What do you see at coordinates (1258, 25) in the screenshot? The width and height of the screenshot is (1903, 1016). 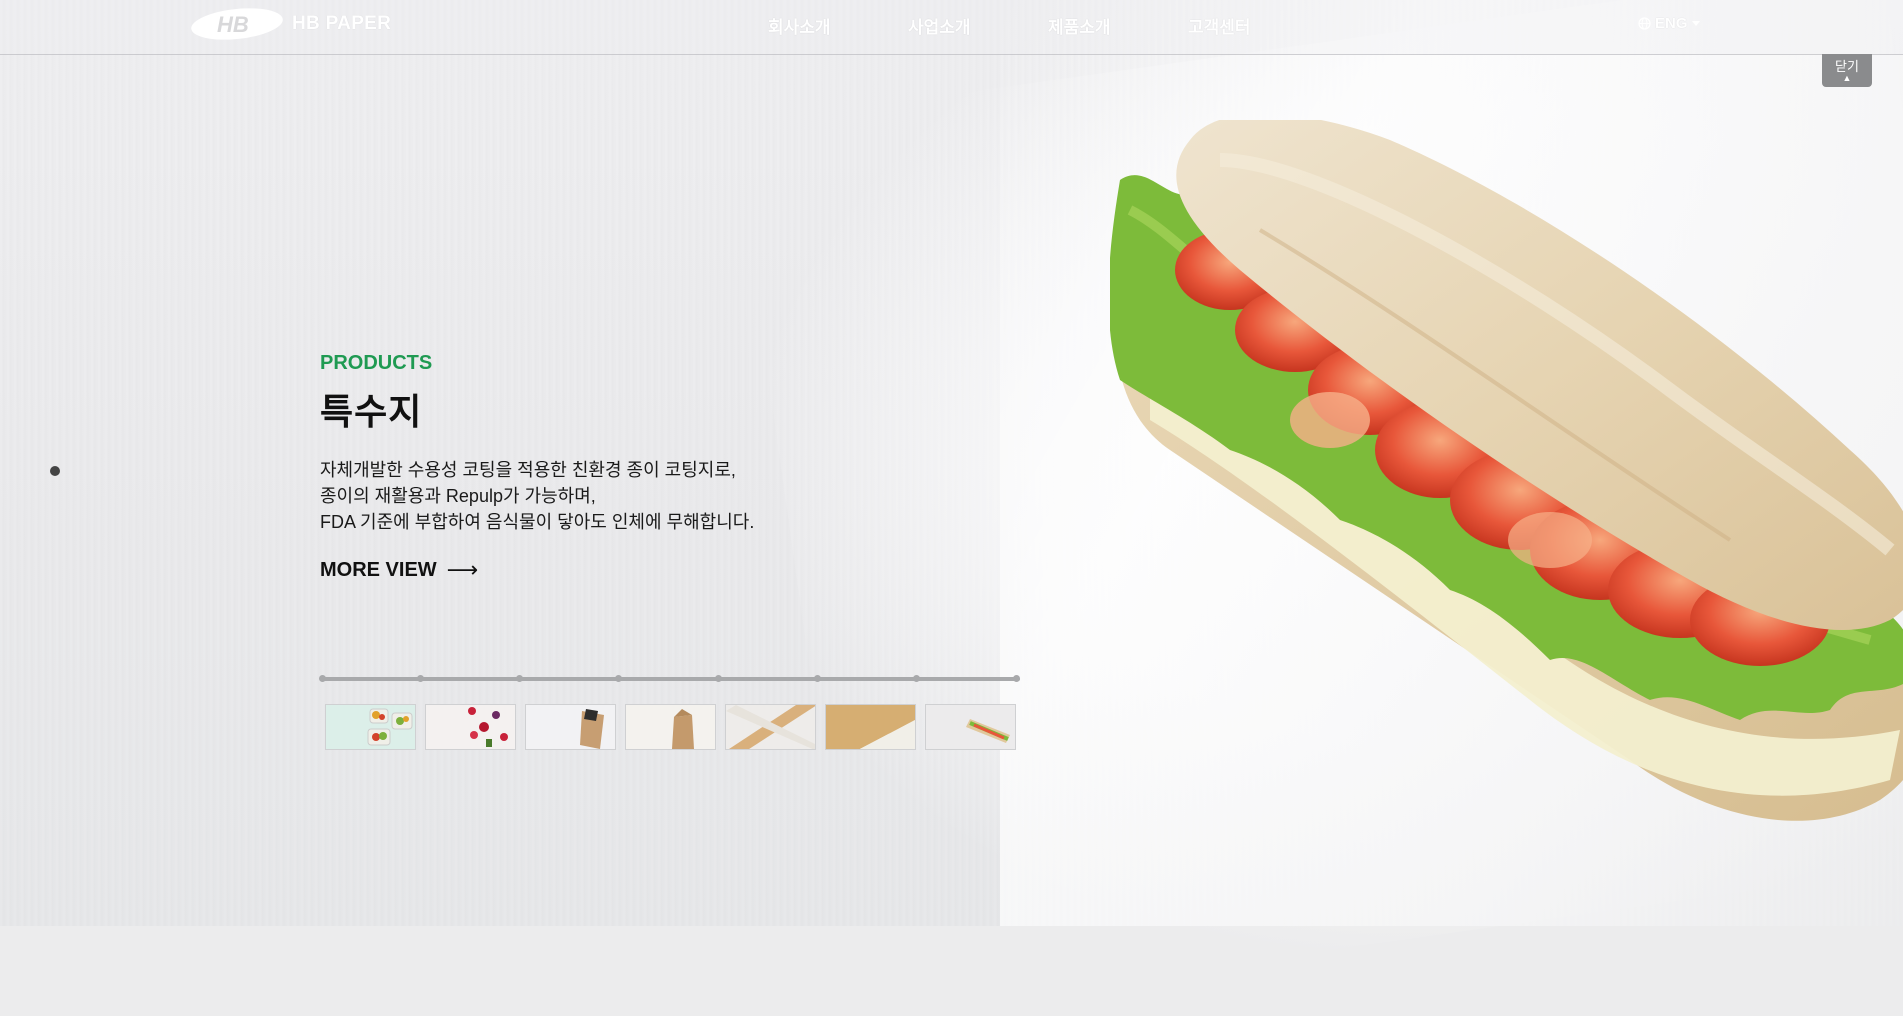 I see `nav-item-support: 고객센터` at bounding box center [1258, 25].